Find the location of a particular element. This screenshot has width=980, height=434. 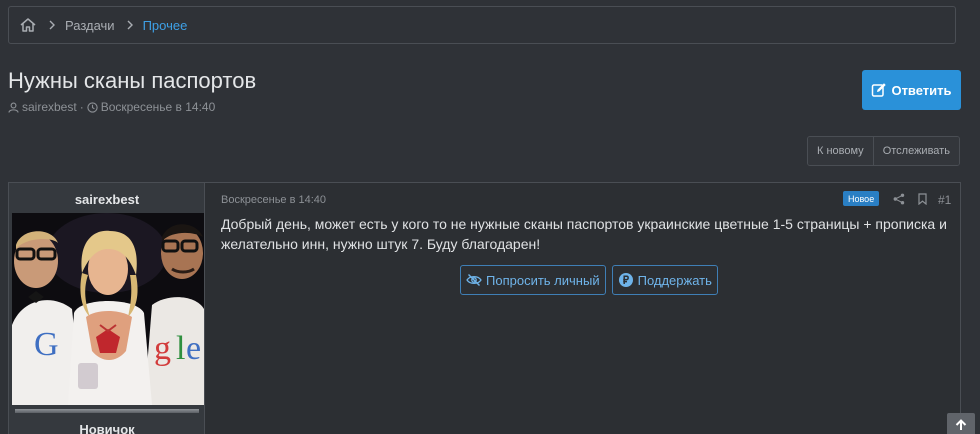

arrow-up-icon is located at coordinates (961, 425).